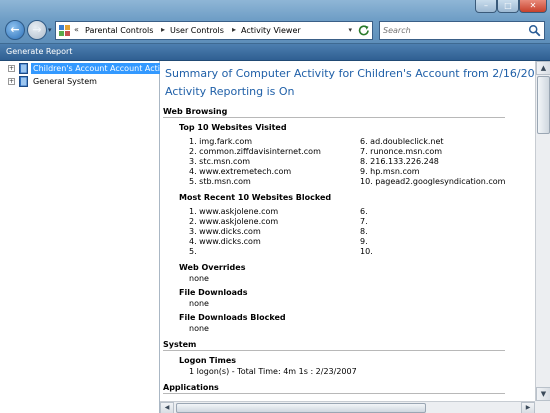 The image size is (550, 413). Describe the element at coordinates (208, 360) in the screenshot. I see `logon-times-heading: Logon Times` at that location.